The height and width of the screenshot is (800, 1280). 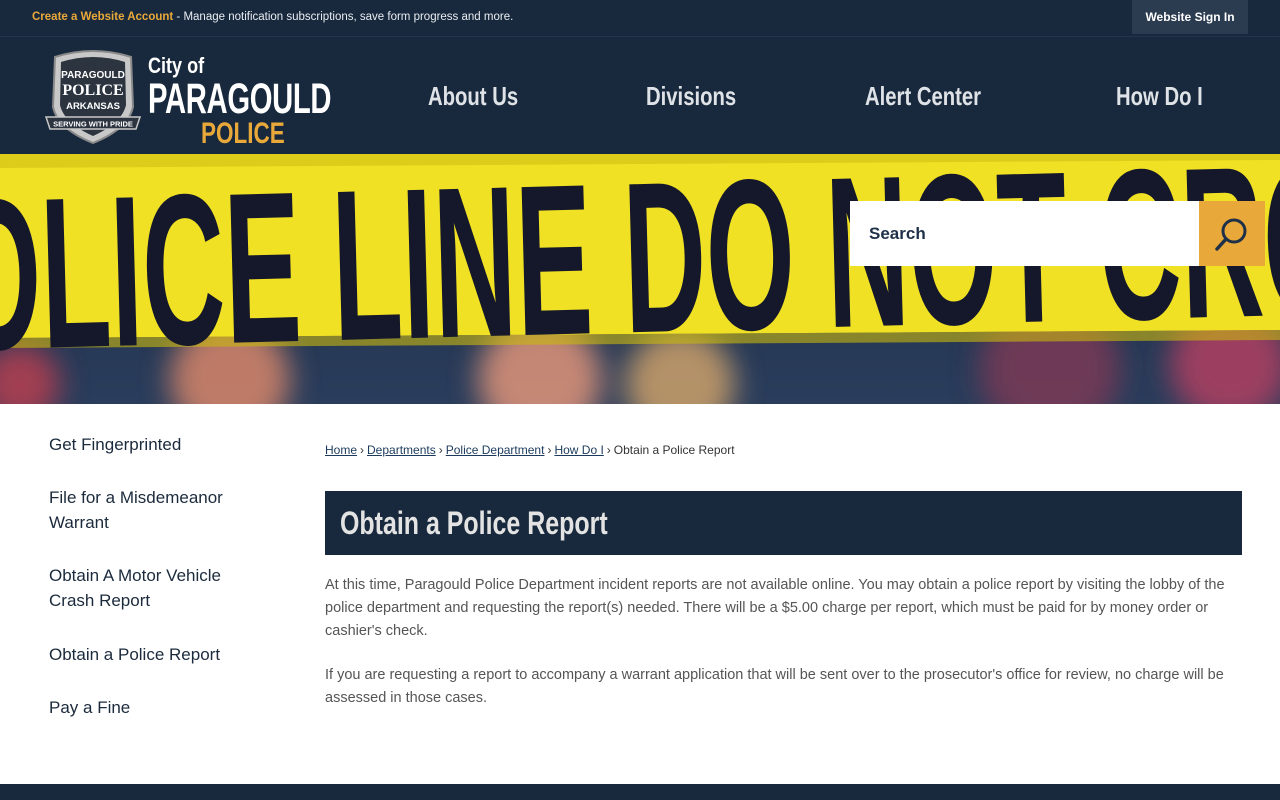 I want to click on site-footer, so click(x=640, y=792).